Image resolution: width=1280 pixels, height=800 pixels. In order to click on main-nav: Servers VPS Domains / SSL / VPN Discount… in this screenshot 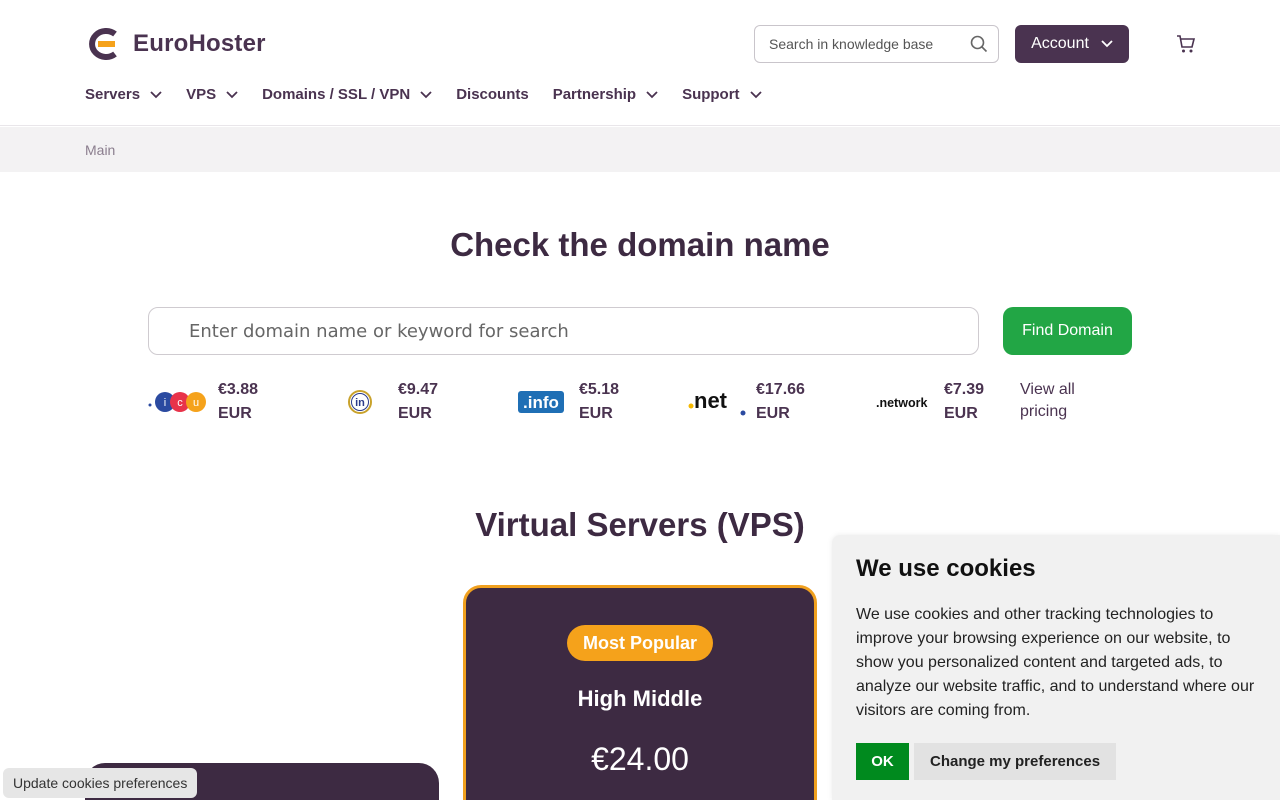, I will do `click(435, 94)`.